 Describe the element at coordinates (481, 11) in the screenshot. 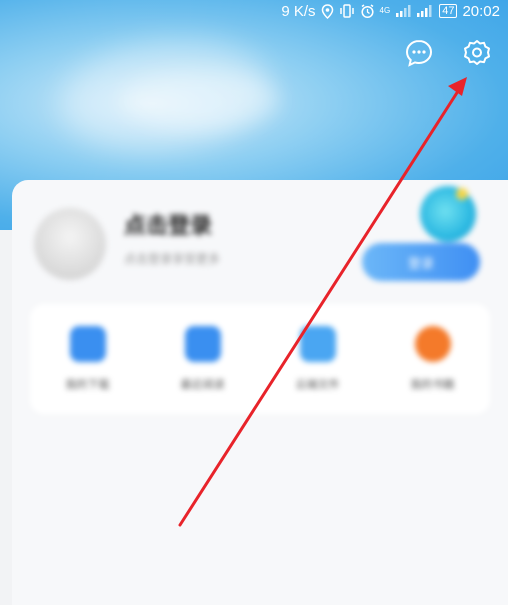

I see `clock: 20:02` at that location.